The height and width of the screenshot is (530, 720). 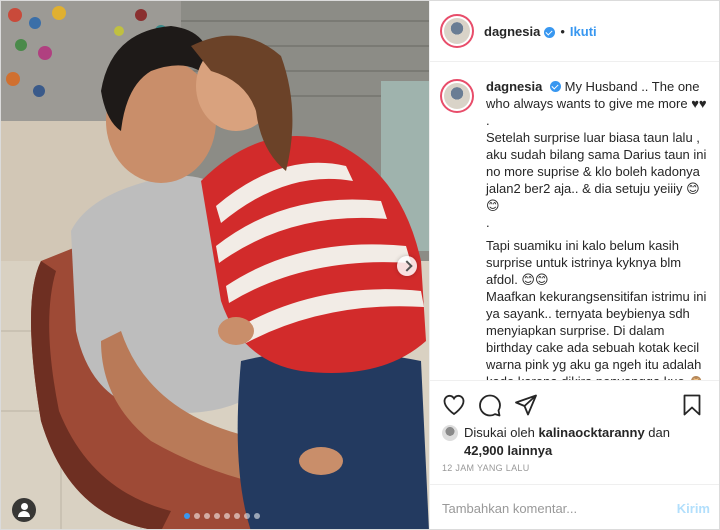 What do you see at coordinates (559, 508) in the screenshot?
I see `comment-input` at bounding box center [559, 508].